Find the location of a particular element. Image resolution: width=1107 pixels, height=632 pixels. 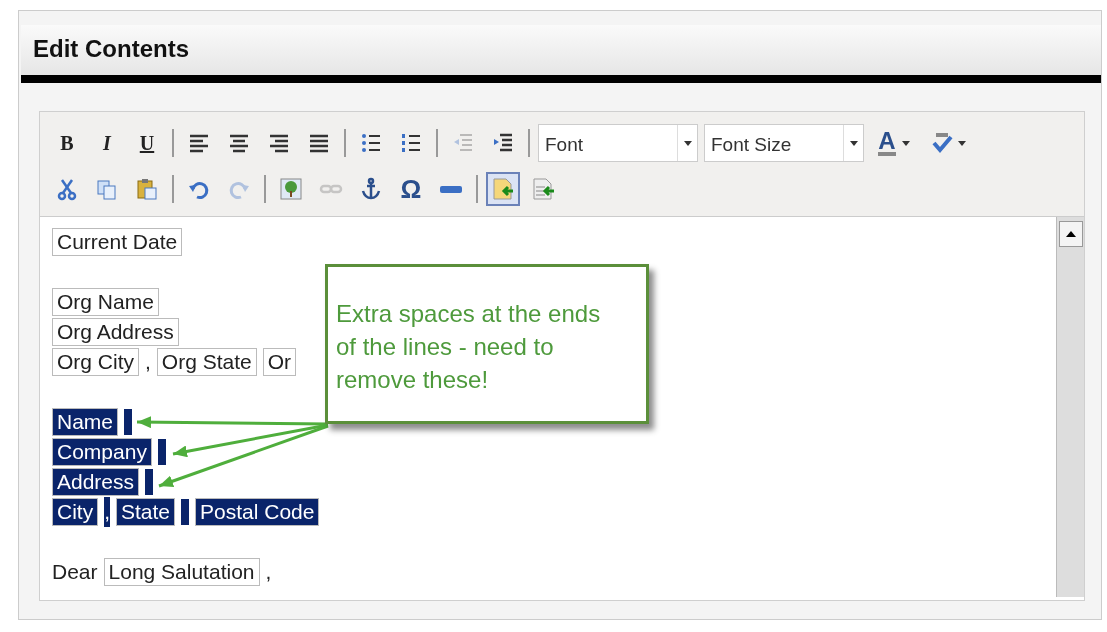

clipboard-icon is located at coordinates (147, 189).